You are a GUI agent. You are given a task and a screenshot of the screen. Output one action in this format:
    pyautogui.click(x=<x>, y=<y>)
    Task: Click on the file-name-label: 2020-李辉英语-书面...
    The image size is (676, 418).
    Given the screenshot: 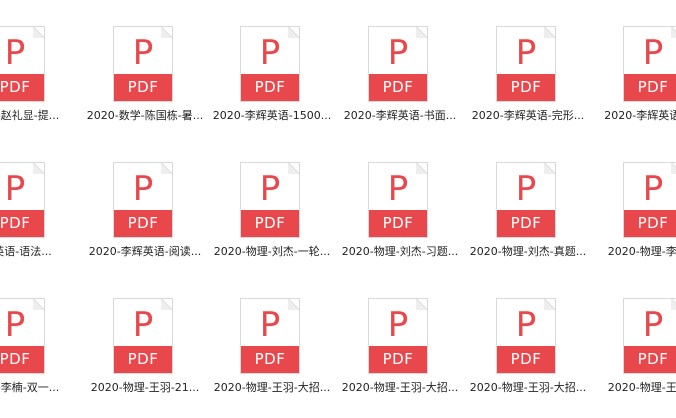 What is the action you would take?
    pyautogui.click(x=400, y=115)
    